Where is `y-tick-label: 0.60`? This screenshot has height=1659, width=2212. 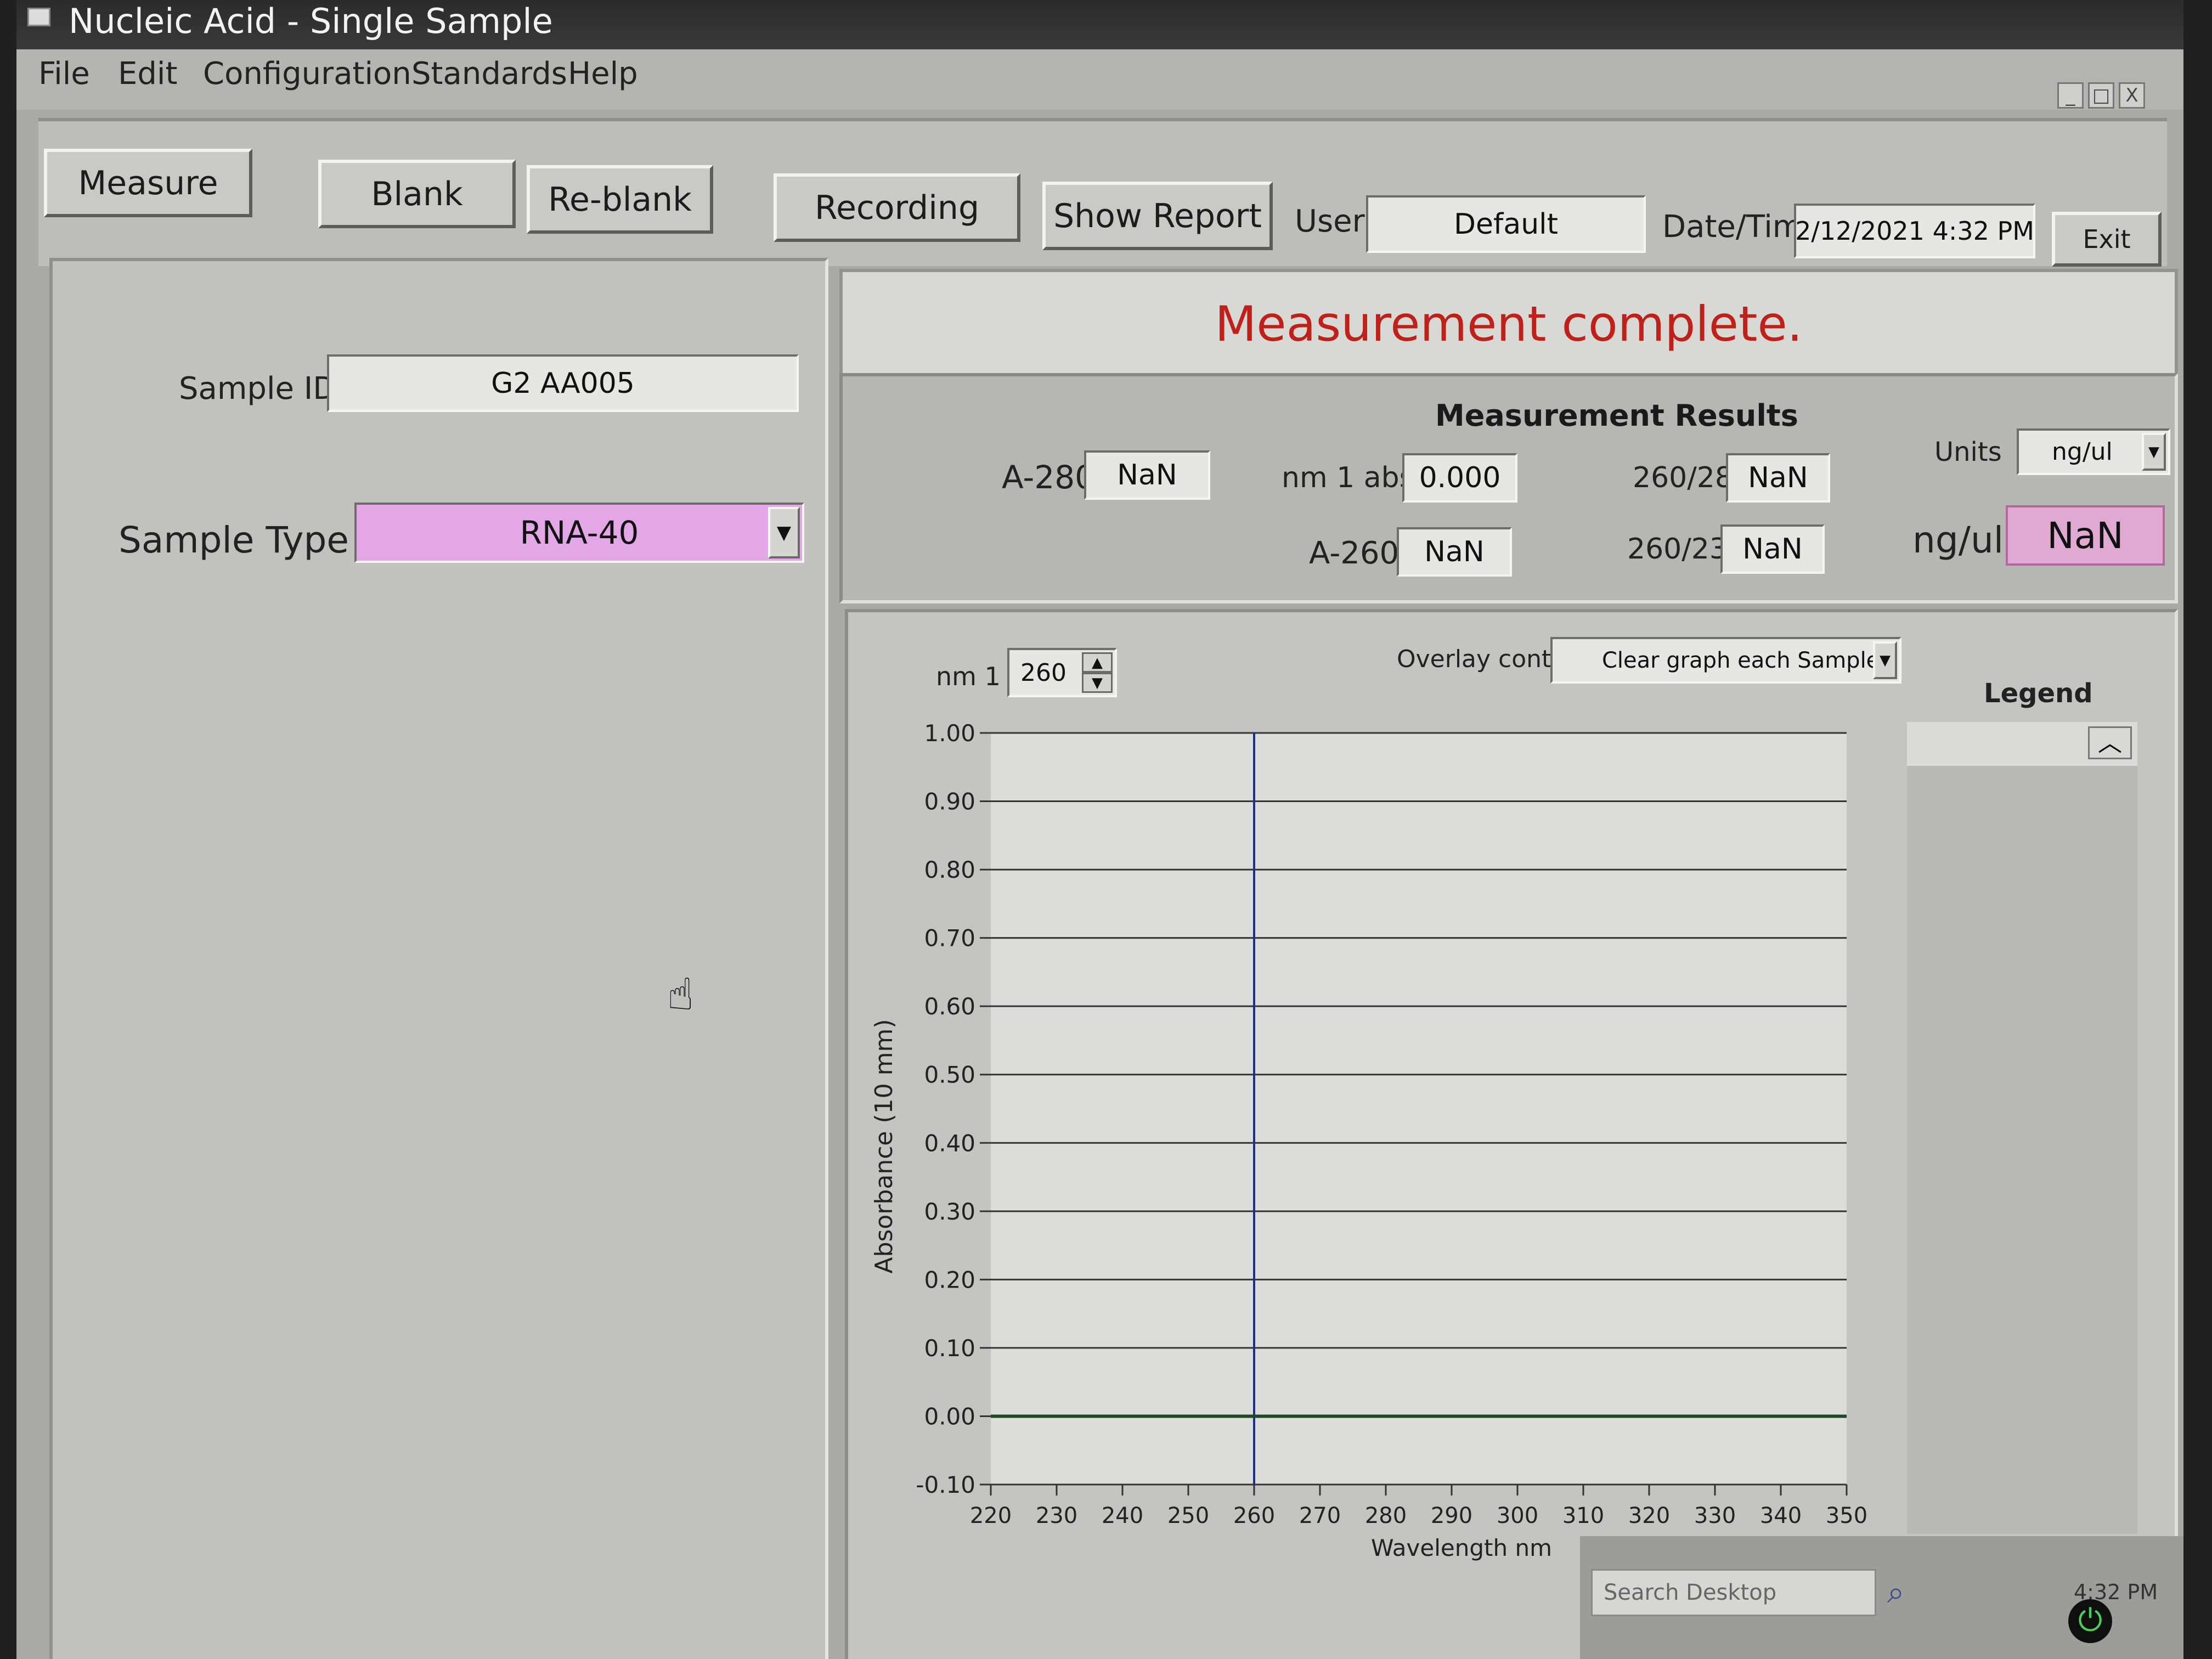
y-tick-label: 0.60 is located at coordinates (950, 1007).